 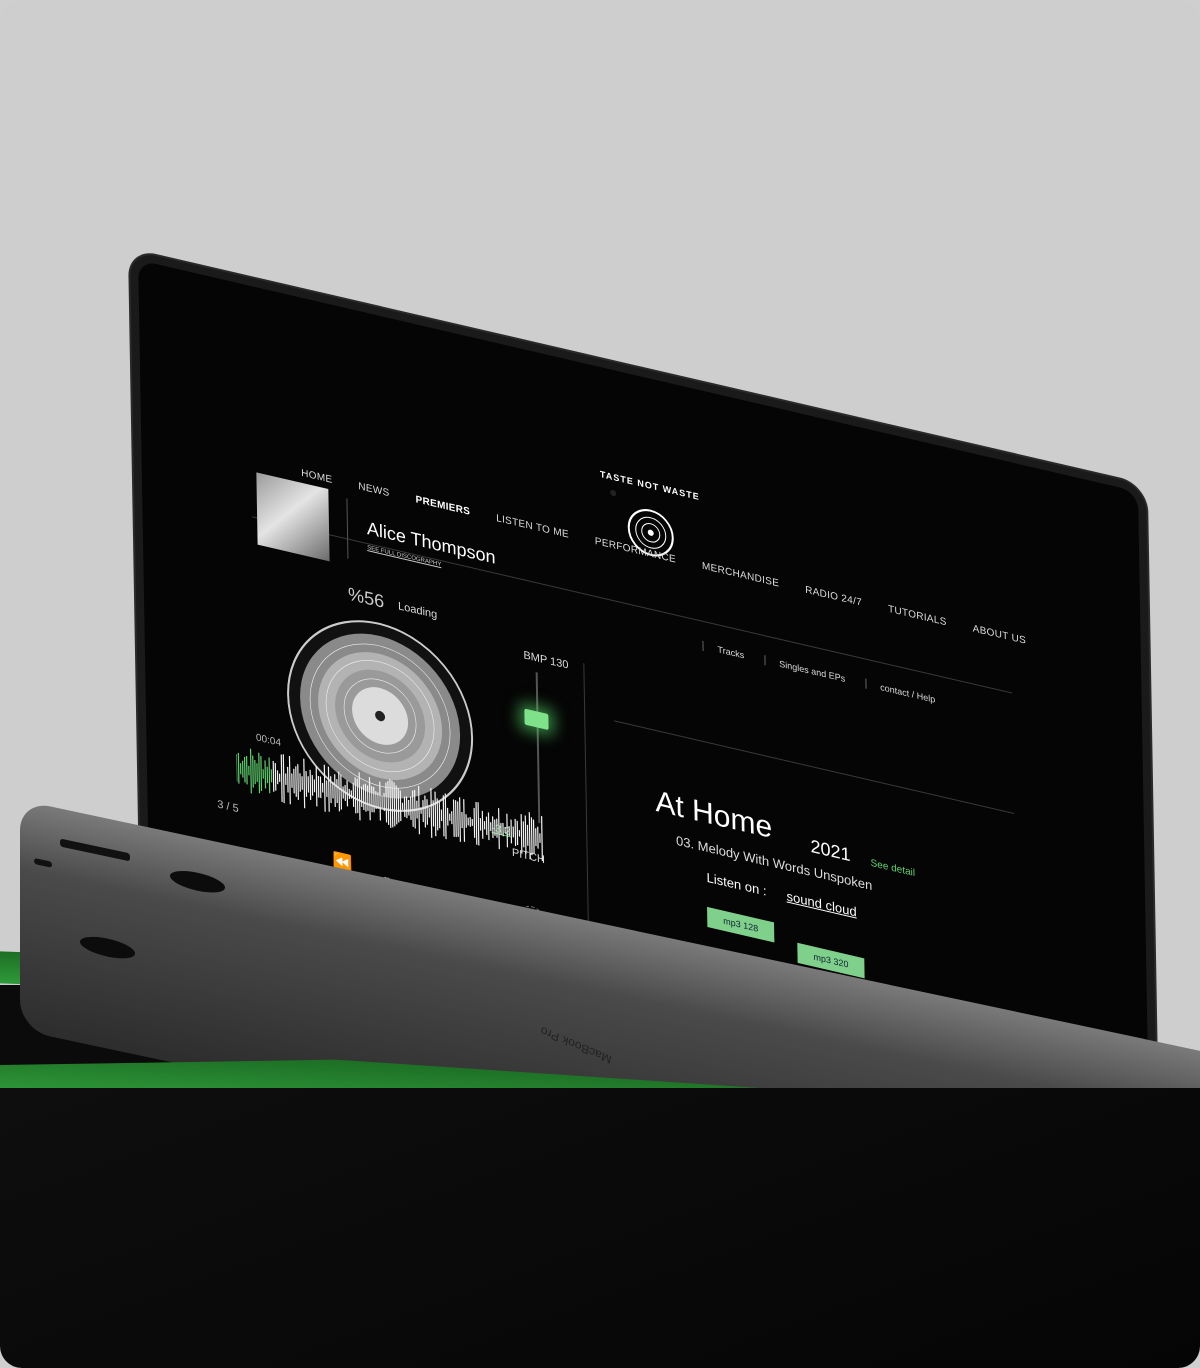 I want to click on tab-tracks: Tracks, so click(x=723, y=650).